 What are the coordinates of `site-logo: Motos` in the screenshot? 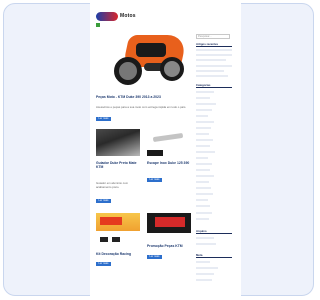 It's located at (116, 16).